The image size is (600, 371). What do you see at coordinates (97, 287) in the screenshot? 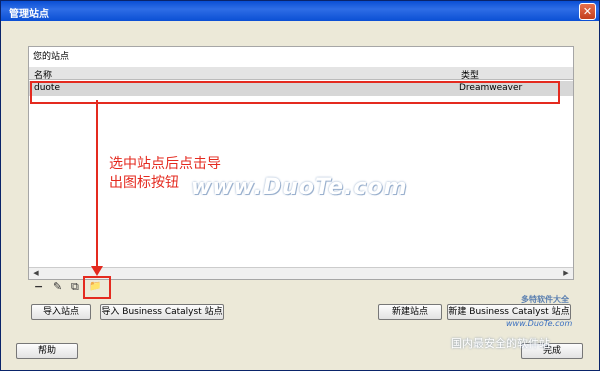
I see `export-highlight-box` at bounding box center [97, 287].